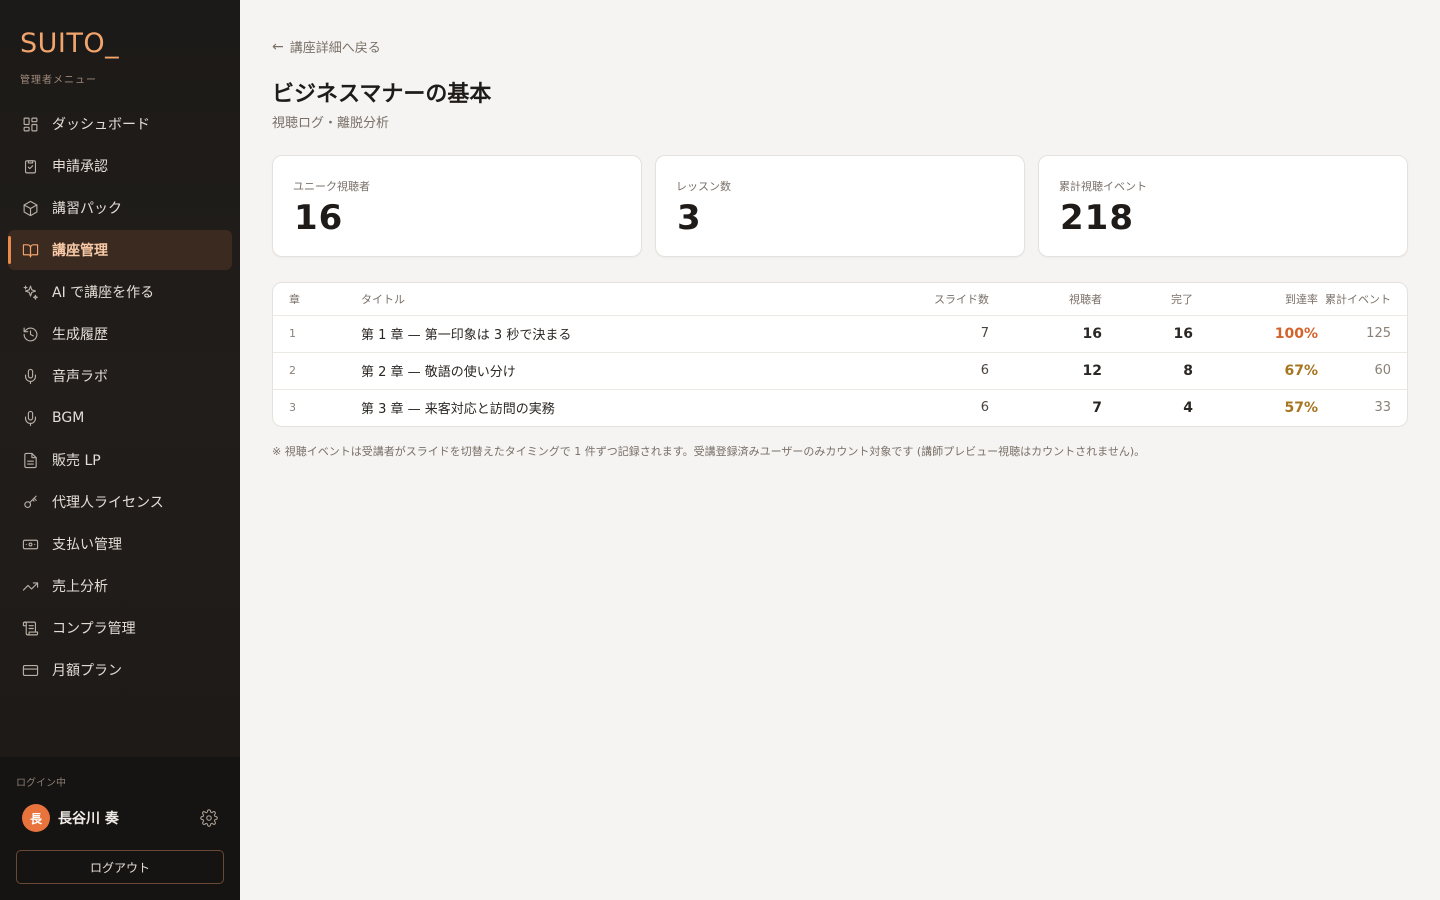  I want to click on sidebar-item-label: 生成履歴, so click(80, 335).